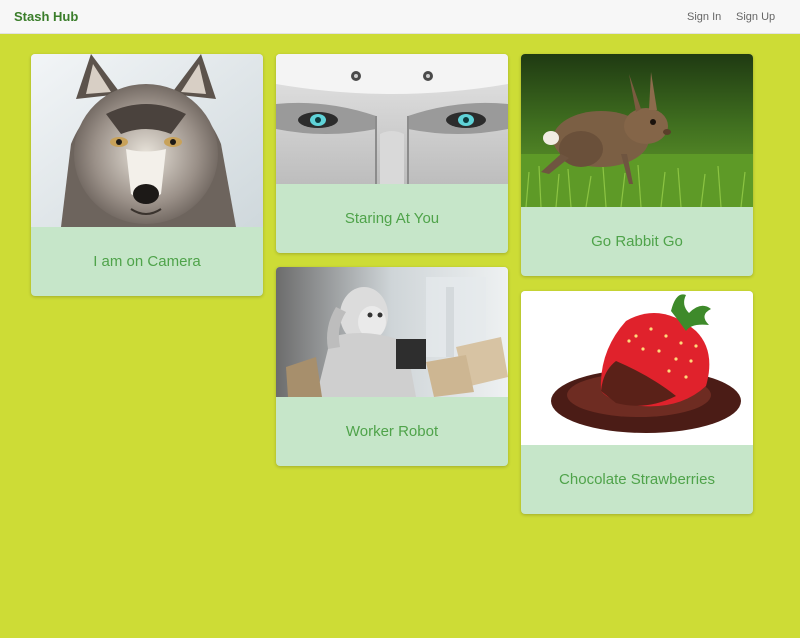  Describe the element at coordinates (147, 140) in the screenshot. I see `wolf-image` at that location.